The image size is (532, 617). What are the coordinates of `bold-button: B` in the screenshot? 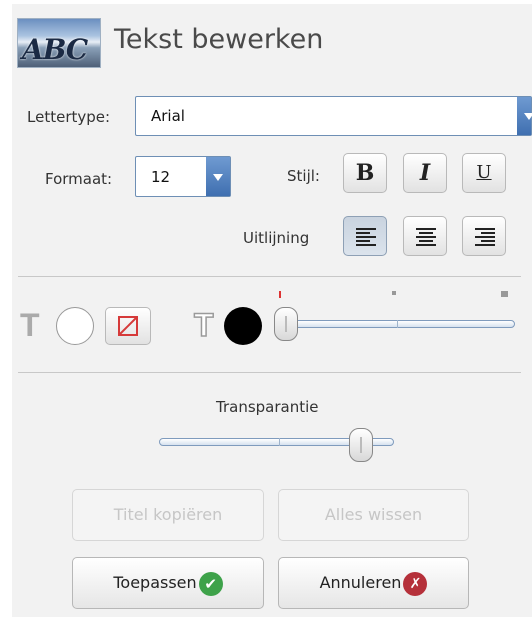 It's located at (365, 173).